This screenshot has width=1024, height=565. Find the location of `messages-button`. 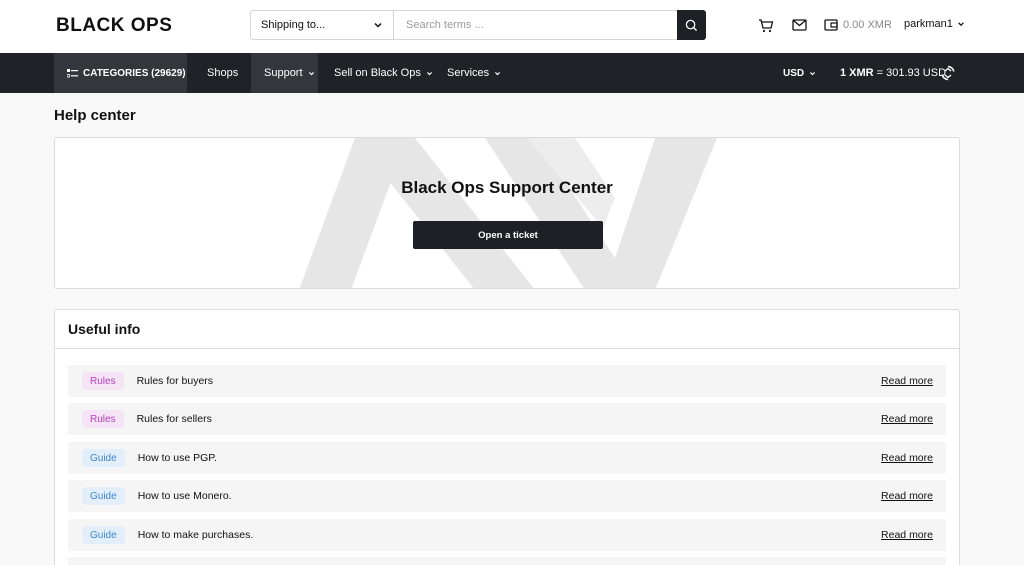

messages-button is located at coordinates (799, 25).